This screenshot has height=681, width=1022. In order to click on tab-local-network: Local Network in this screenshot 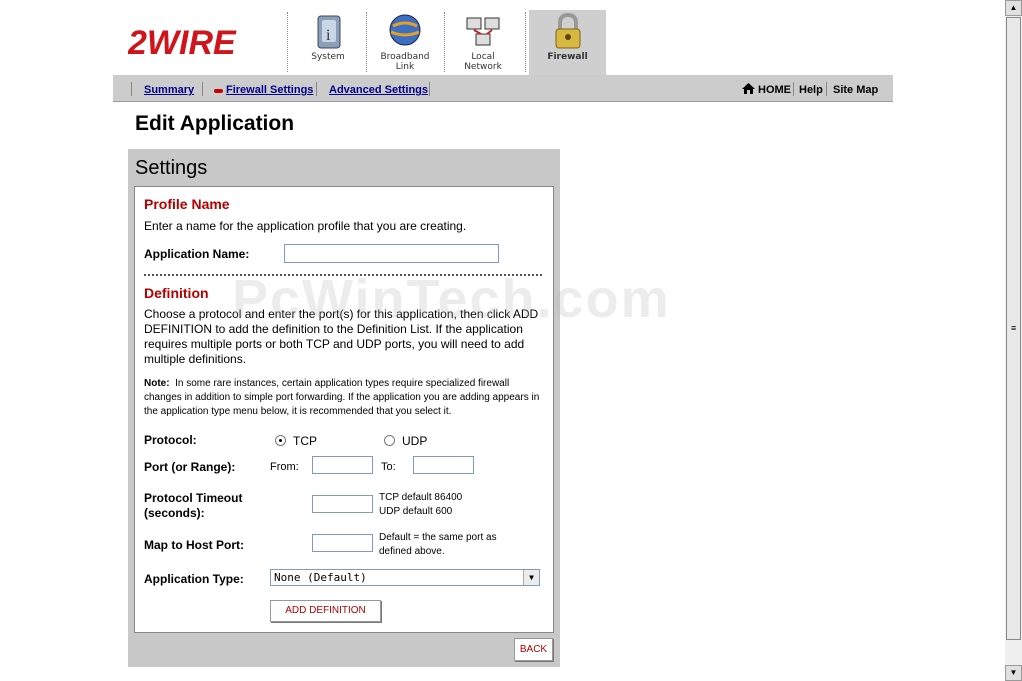, I will do `click(483, 42)`.